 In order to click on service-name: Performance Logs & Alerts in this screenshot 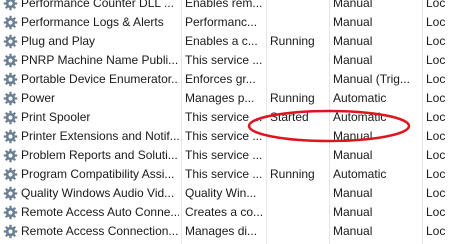, I will do `click(92, 22)`.